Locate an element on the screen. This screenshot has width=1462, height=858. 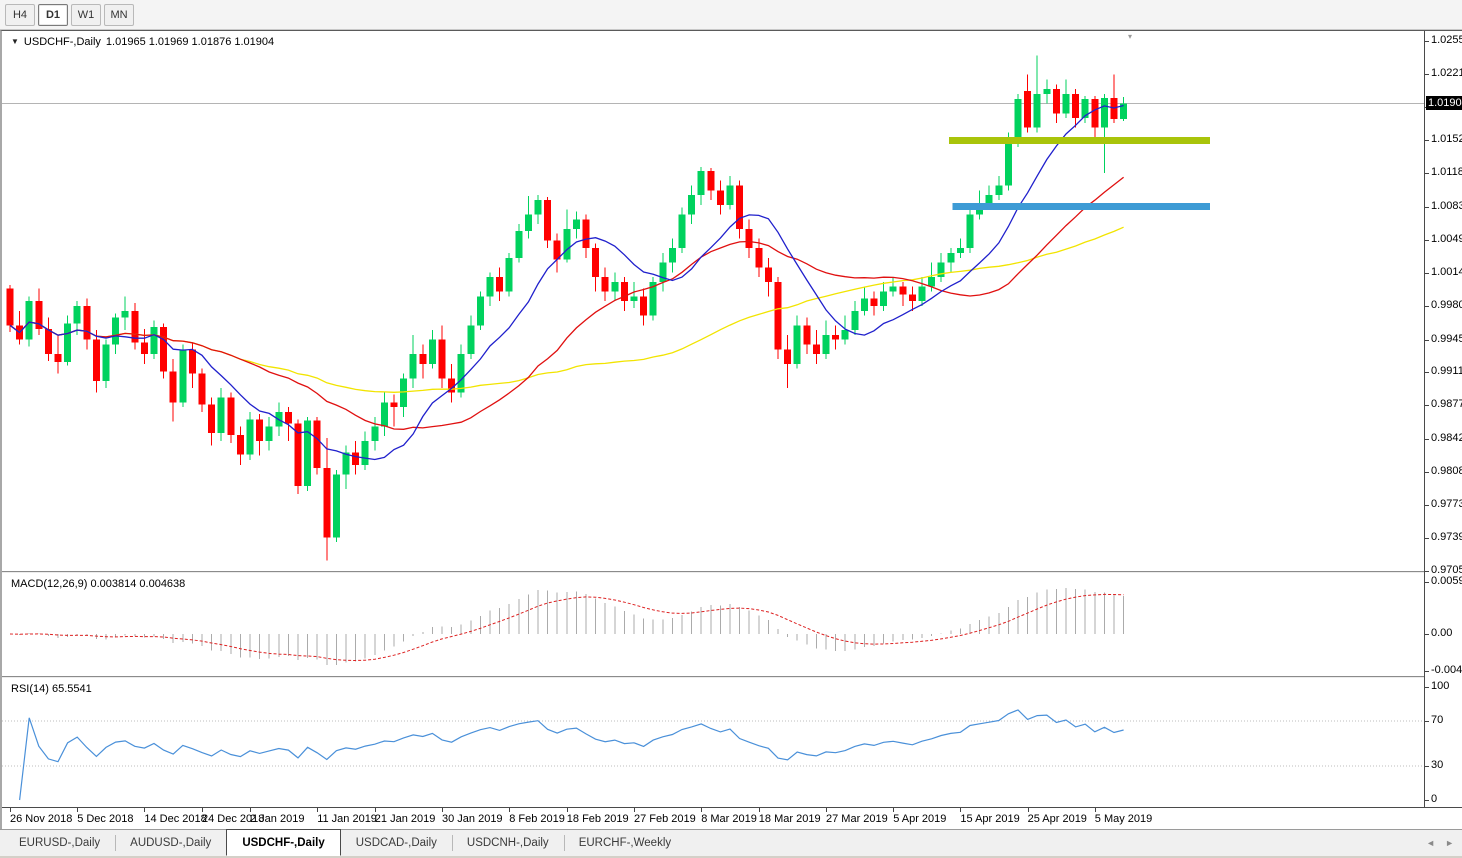
chart-dropdown-icon: ▼ is located at coordinates (15, 42).